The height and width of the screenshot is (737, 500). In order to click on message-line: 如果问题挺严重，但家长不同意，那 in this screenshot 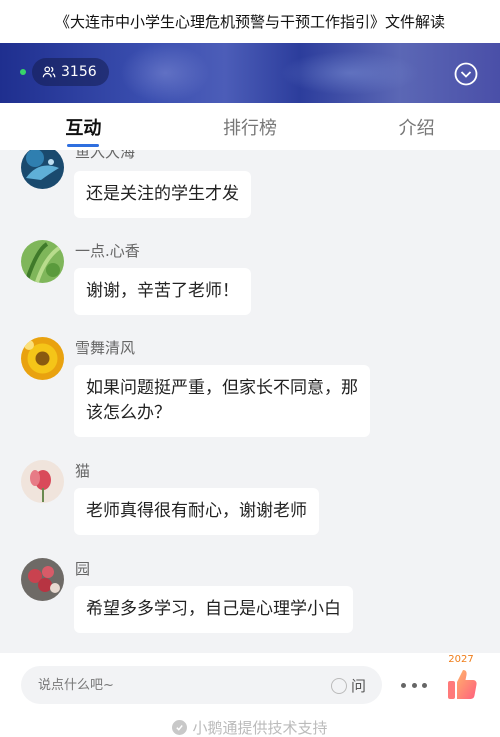, I will do `click(222, 388)`.